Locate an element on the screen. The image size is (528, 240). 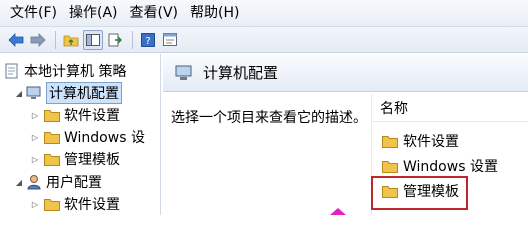
export-list-icon is located at coordinates (115, 39).